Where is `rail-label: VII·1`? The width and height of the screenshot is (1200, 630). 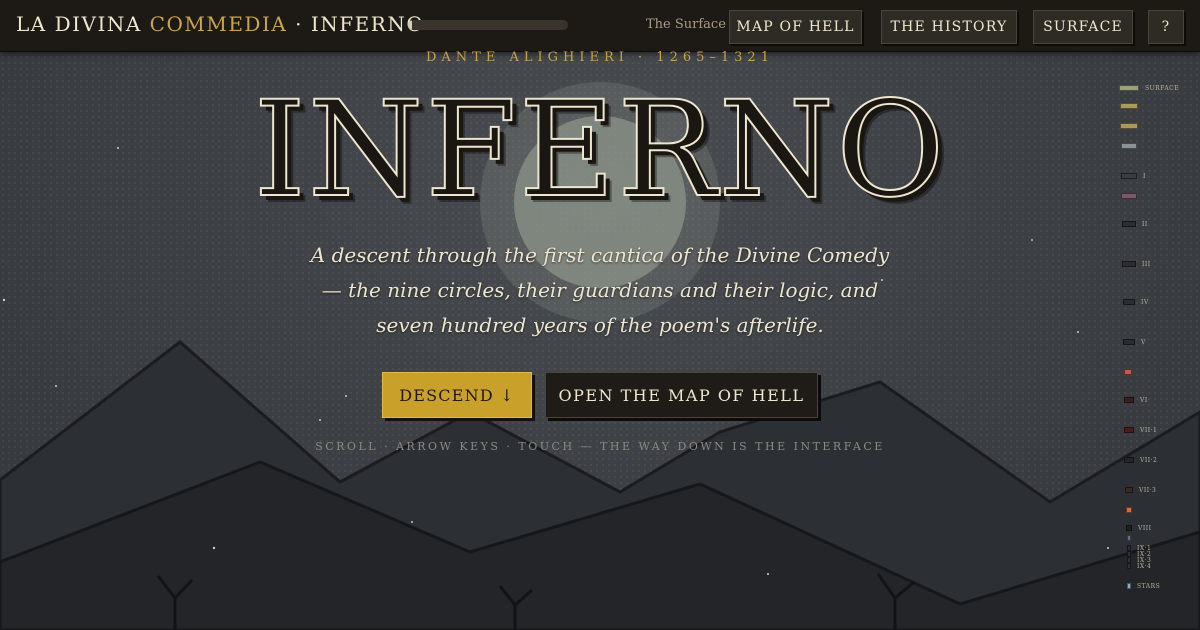
rail-label: VII·1 is located at coordinates (1149, 430).